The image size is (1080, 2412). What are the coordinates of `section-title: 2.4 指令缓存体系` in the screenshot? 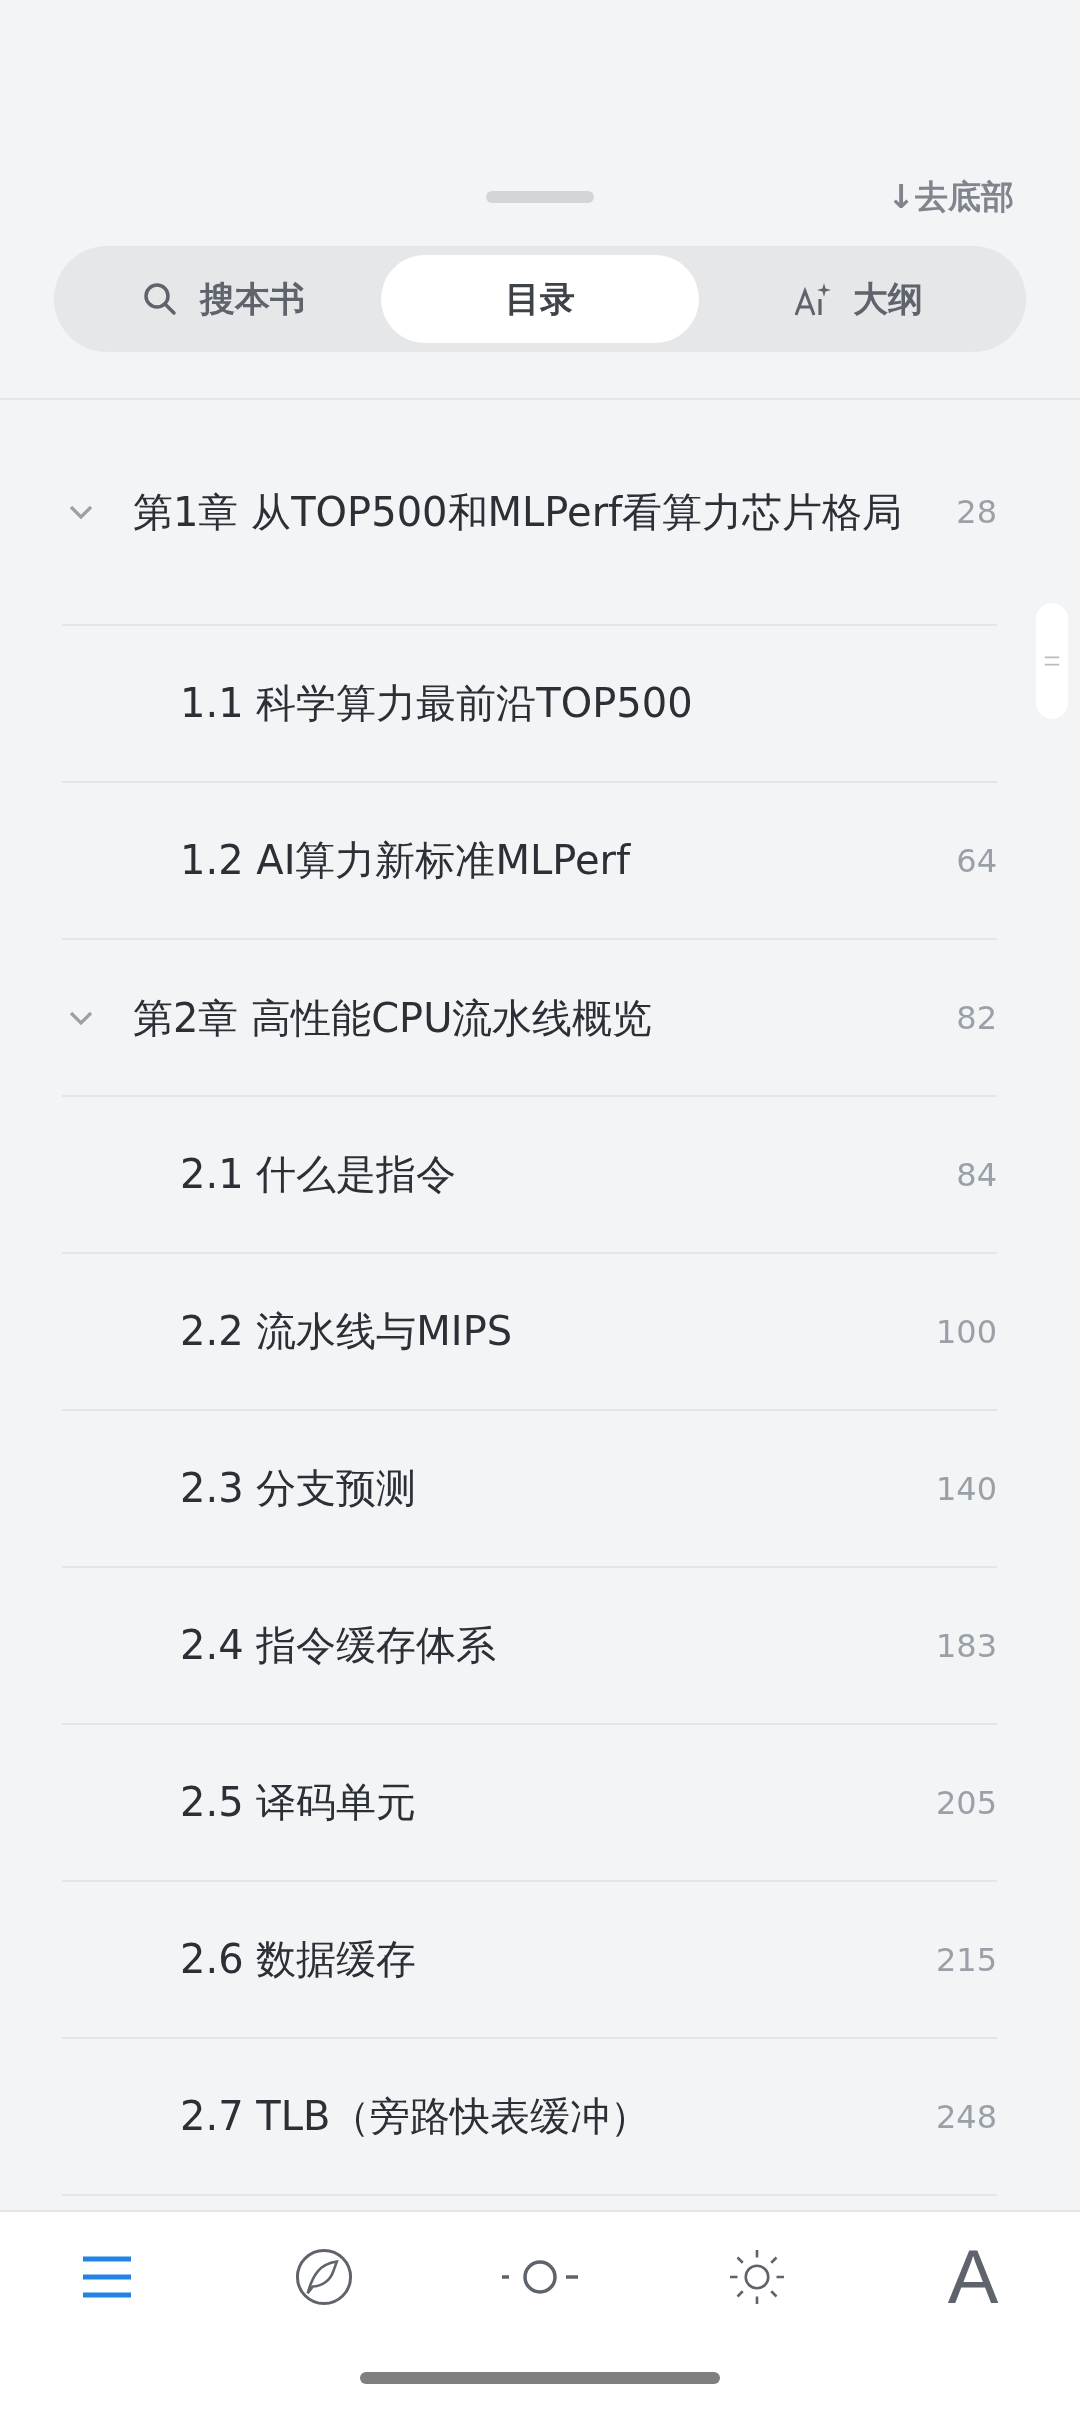 It's located at (499, 1645).